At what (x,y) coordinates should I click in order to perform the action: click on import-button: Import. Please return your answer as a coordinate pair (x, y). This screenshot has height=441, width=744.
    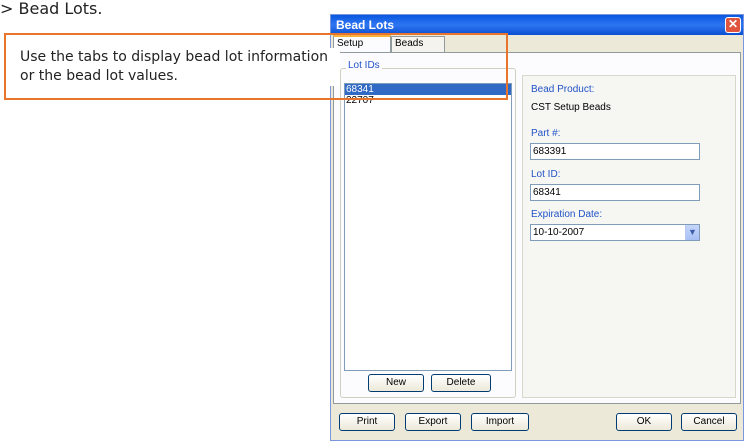
    Looking at the image, I should click on (500, 422).